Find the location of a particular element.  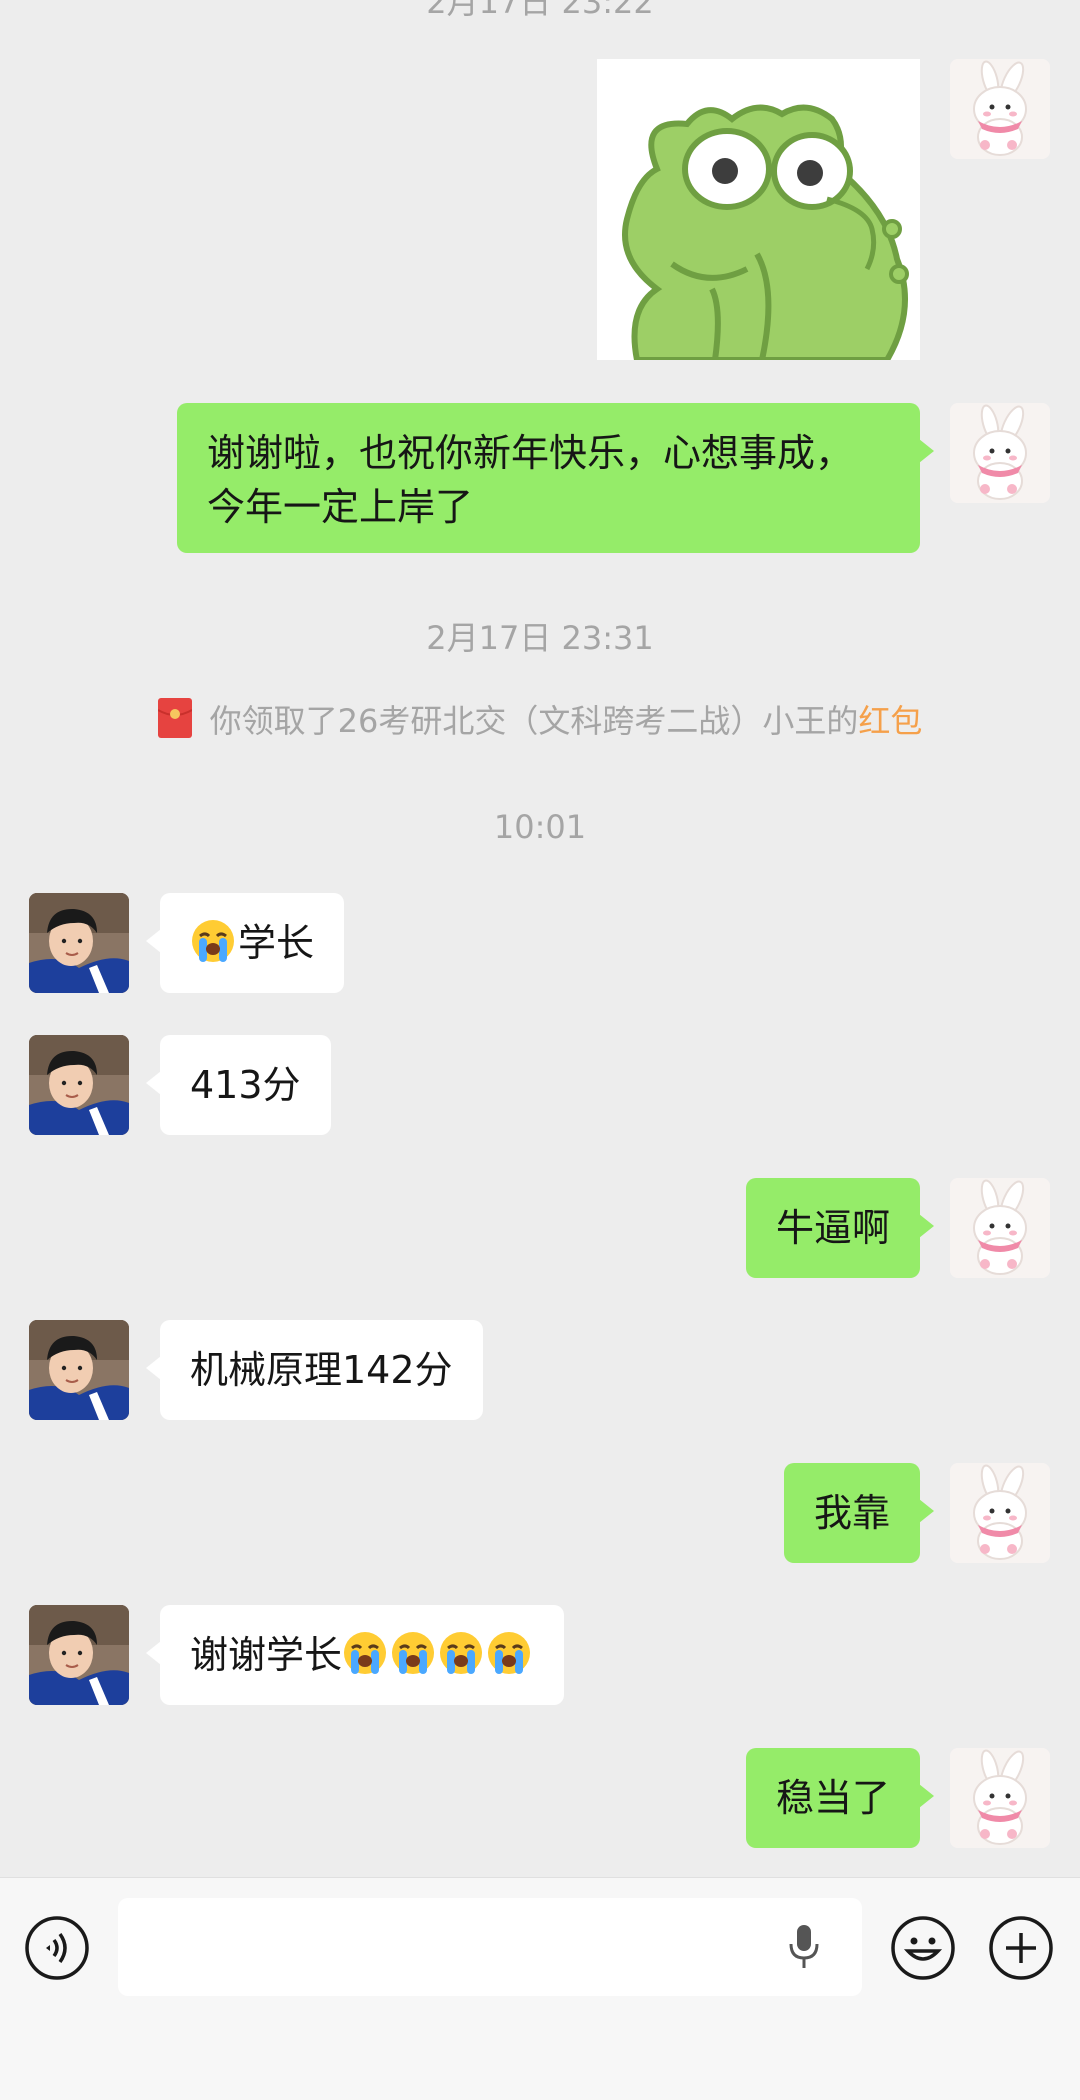

contact-message-bubble: 谢谢学长 is located at coordinates (355, 1655).